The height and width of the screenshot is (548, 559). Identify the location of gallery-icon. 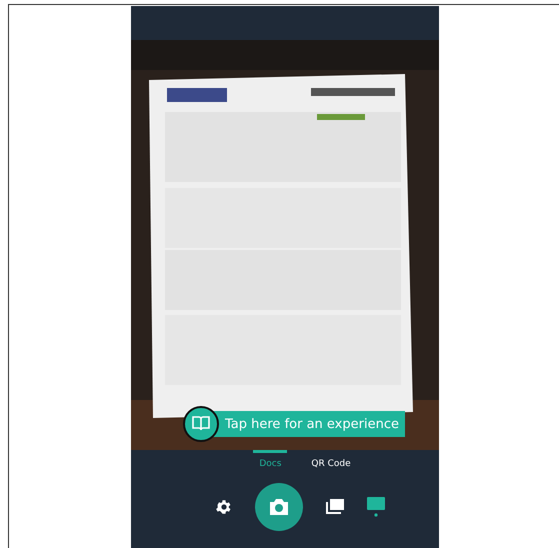
(335, 507).